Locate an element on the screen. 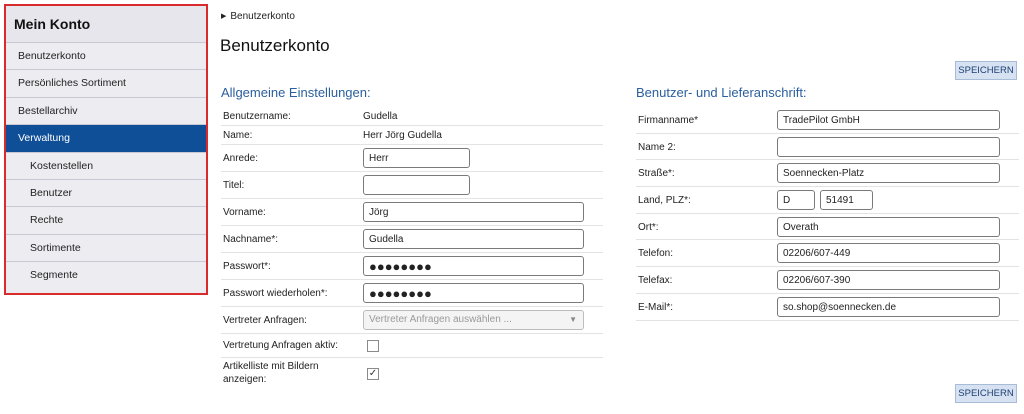 The width and height of the screenshot is (1024, 414). city-label: Ort*: is located at coordinates (648, 227).